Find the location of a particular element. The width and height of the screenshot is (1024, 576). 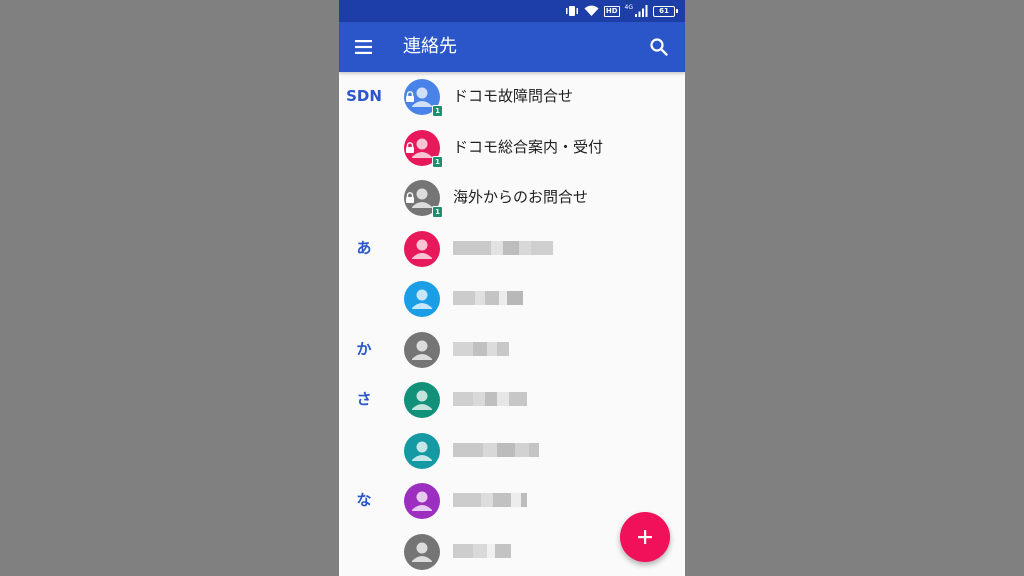

contact-name: ドコモ故障問合せ is located at coordinates (513, 96).